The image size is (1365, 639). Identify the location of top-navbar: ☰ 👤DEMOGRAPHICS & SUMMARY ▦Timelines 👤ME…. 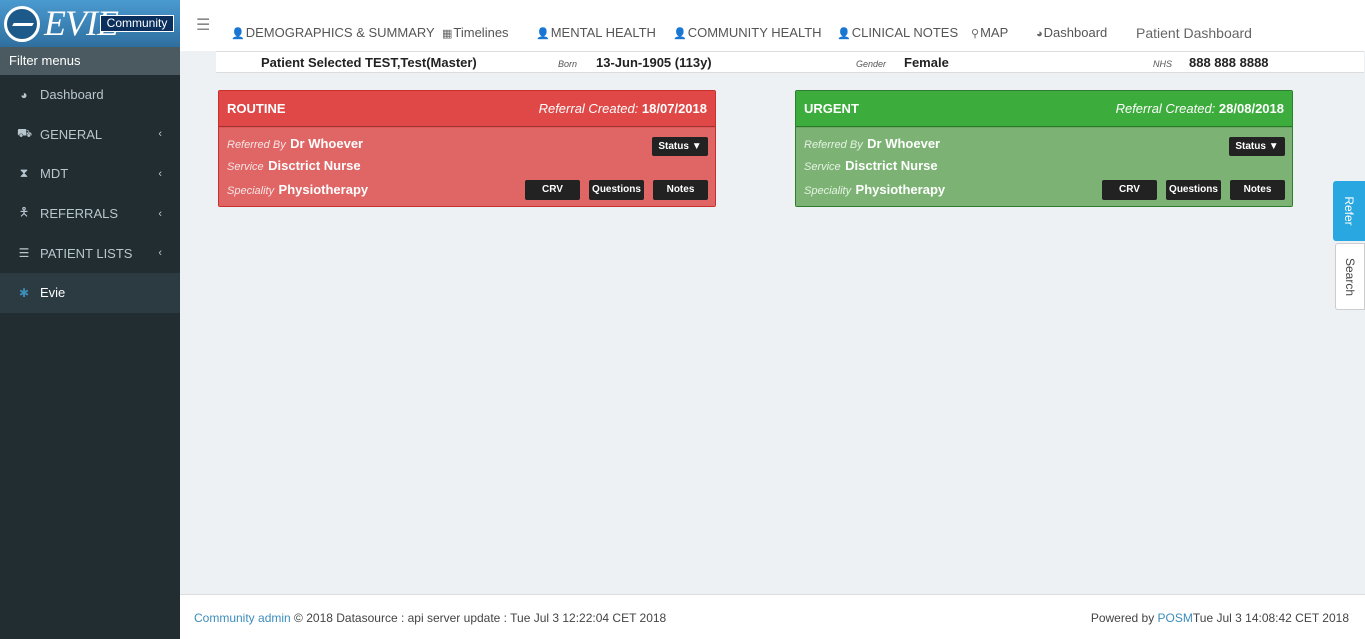
(772, 25).